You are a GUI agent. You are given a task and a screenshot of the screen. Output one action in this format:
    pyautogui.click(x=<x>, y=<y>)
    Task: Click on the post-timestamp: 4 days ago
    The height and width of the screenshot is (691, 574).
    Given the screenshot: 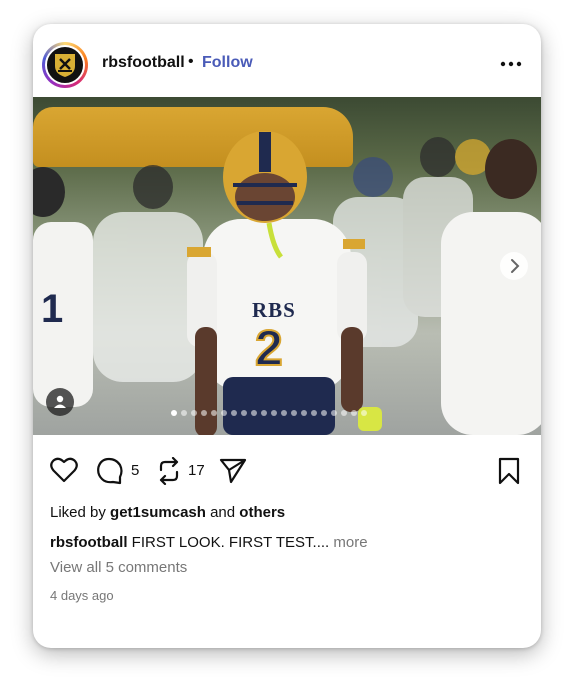 What is the action you would take?
    pyautogui.click(x=82, y=595)
    